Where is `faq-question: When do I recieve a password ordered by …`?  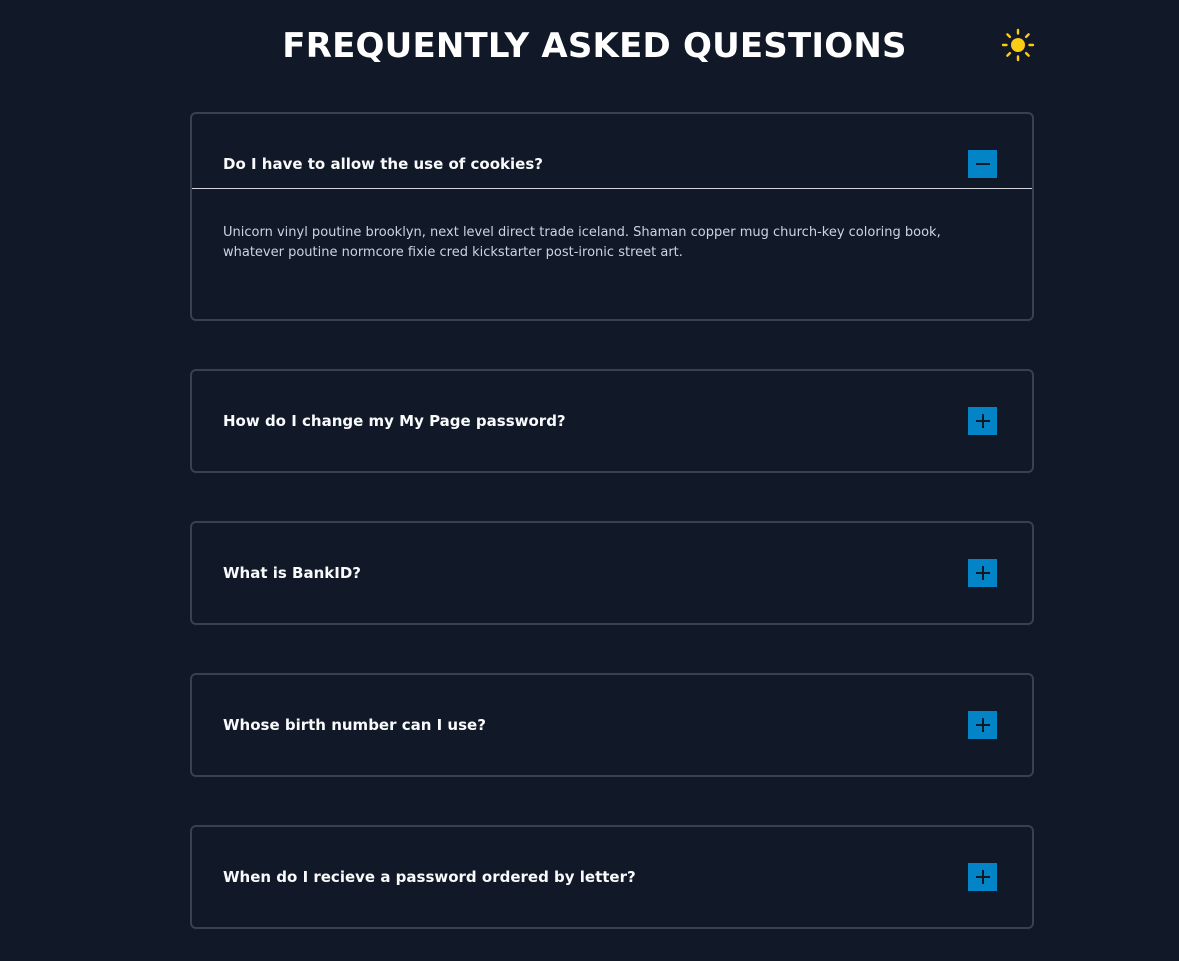 faq-question: When do I recieve a password ordered by … is located at coordinates (429, 877).